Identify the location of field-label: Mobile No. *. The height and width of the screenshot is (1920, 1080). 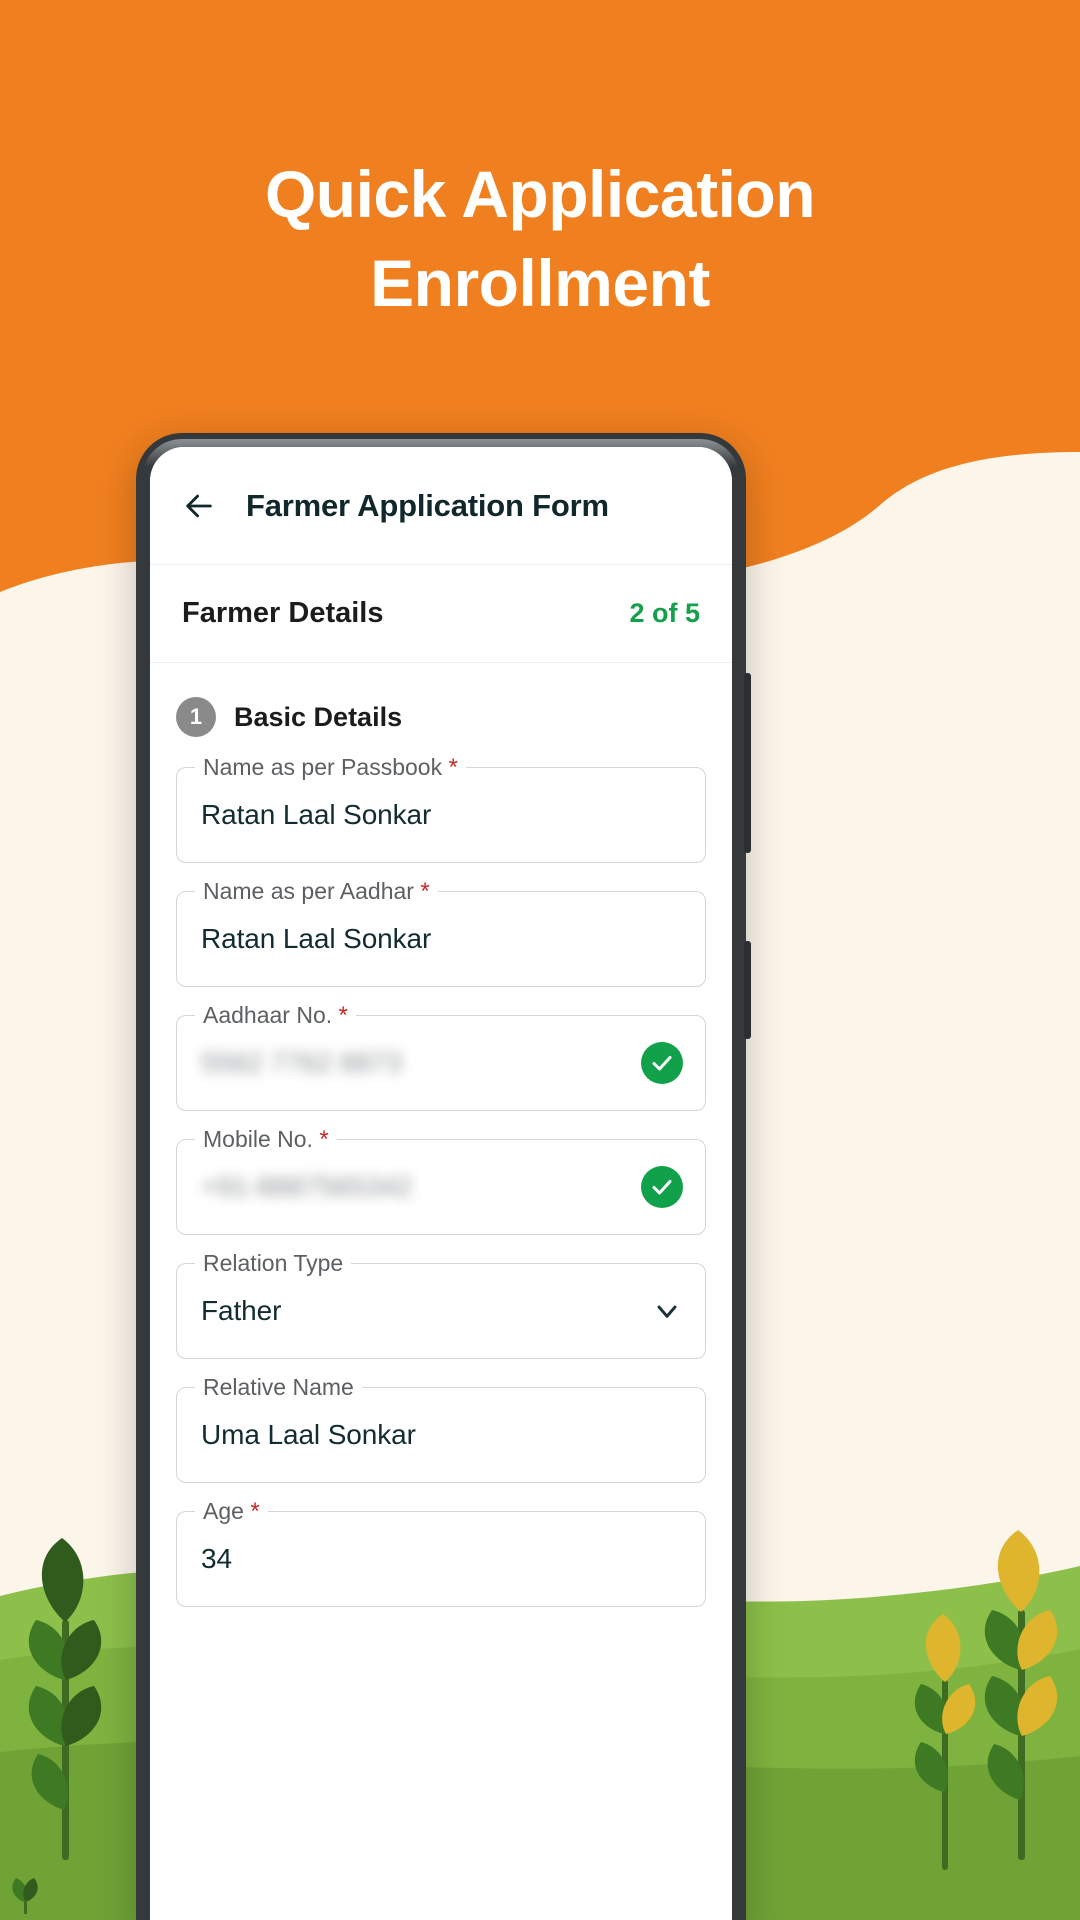
(266, 1140).